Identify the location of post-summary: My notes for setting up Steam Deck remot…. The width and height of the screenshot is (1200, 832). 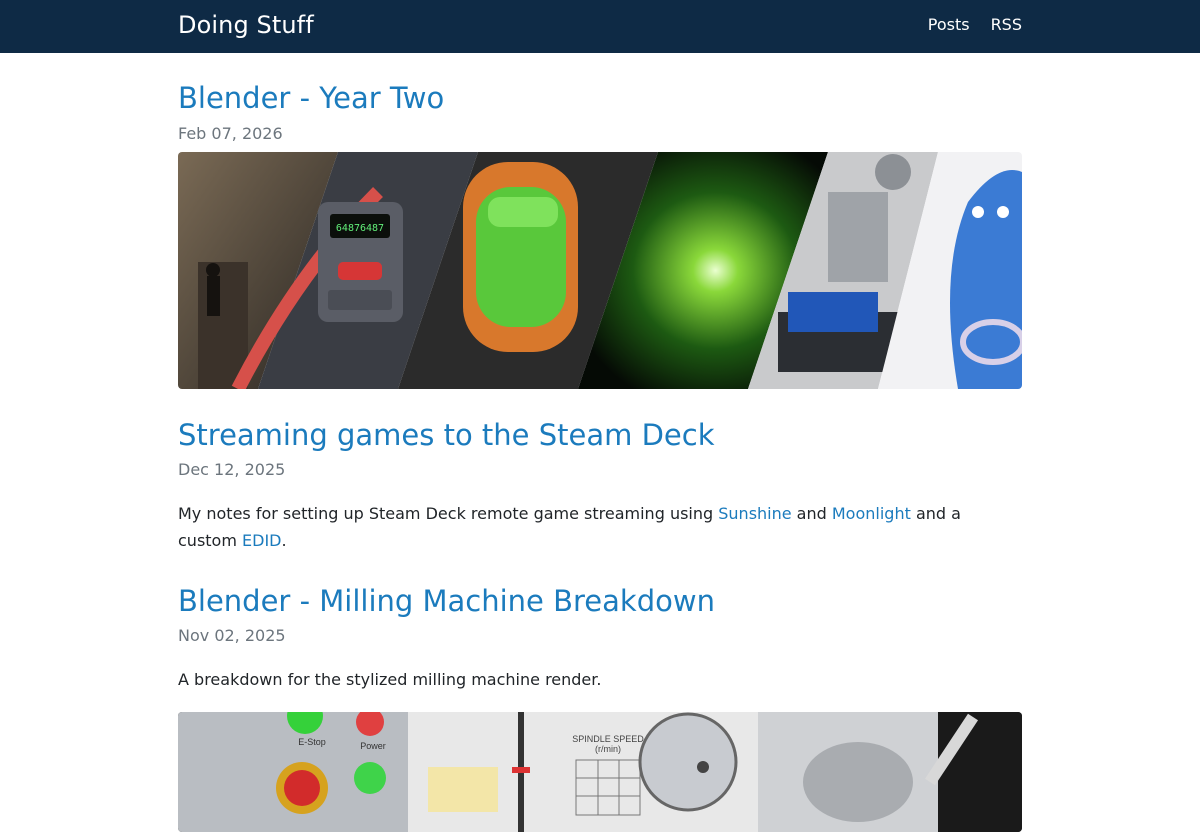
(600, 527).